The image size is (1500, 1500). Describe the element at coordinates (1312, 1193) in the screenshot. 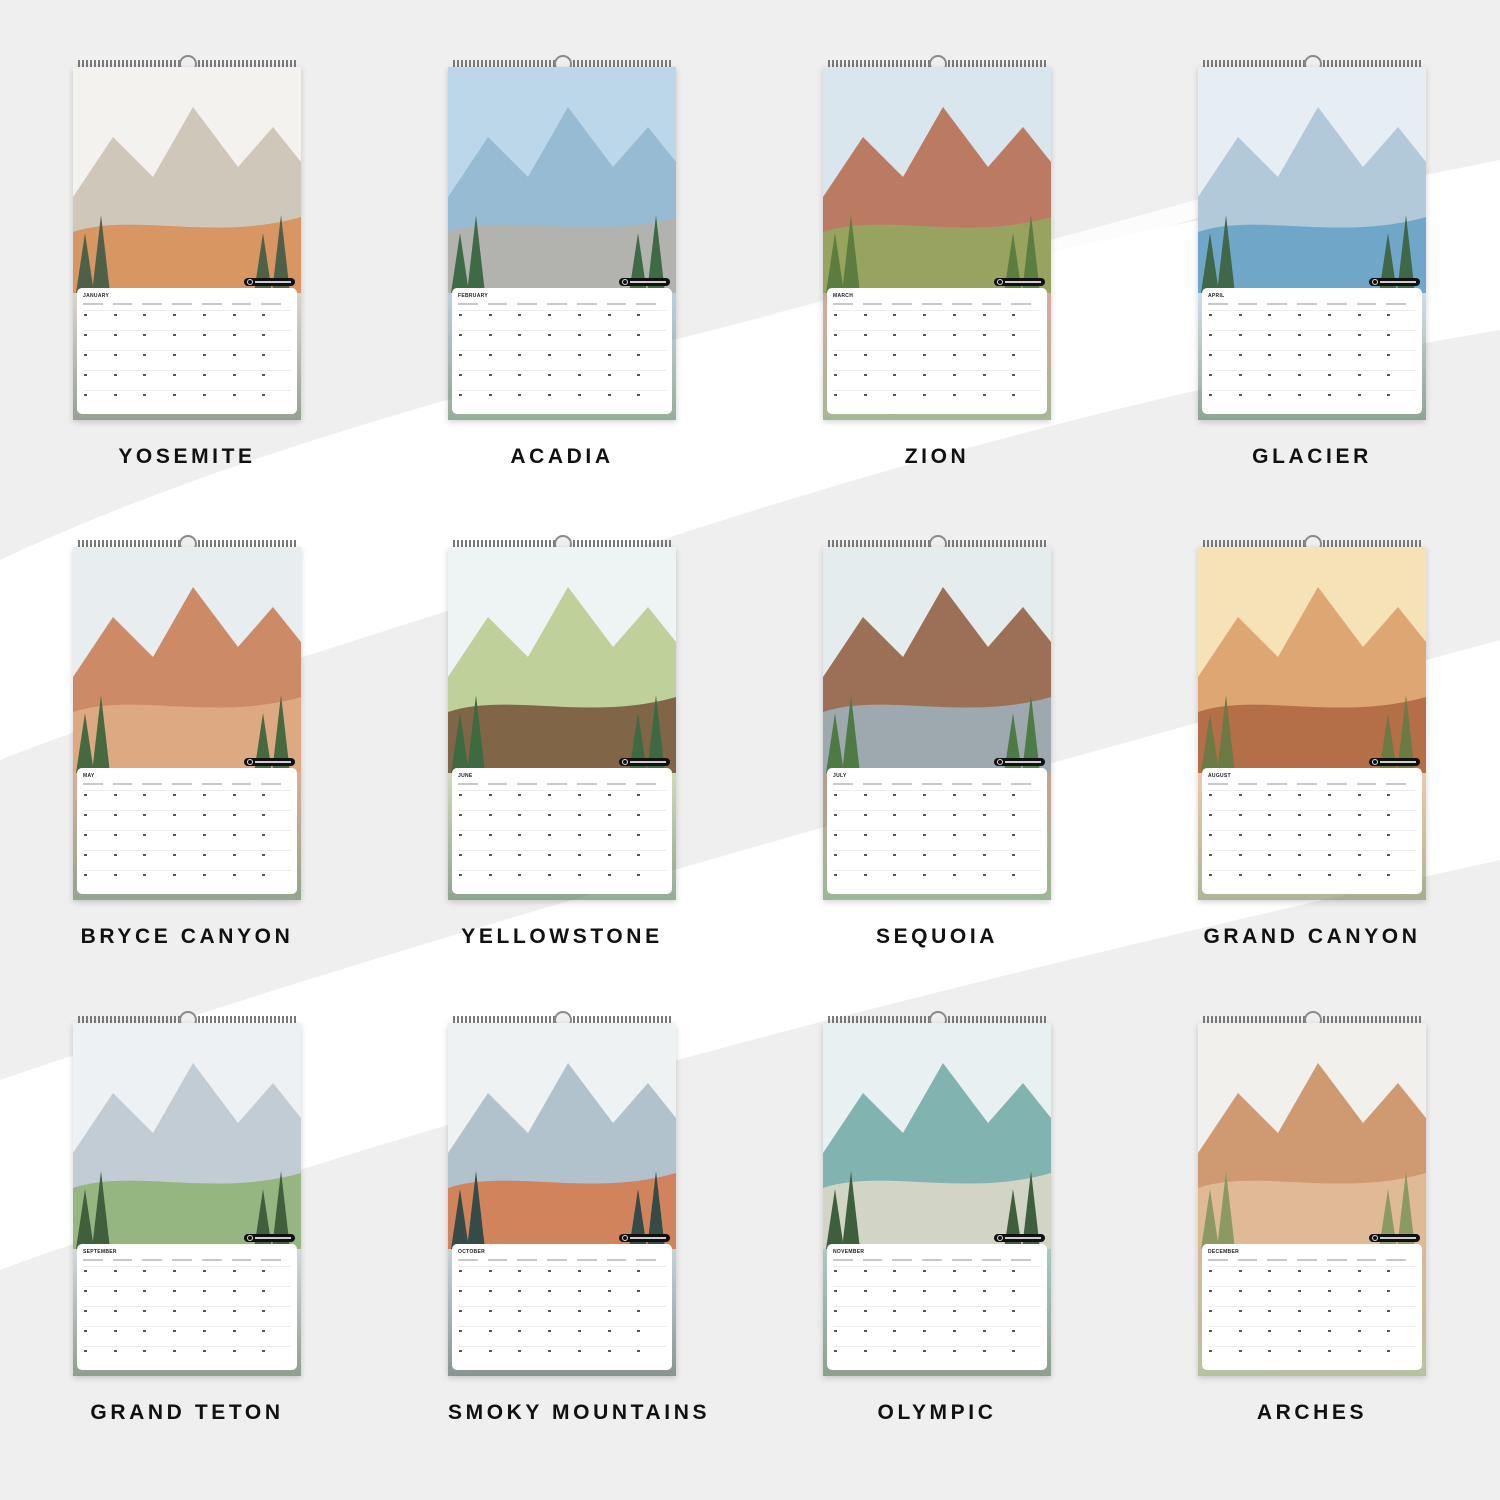

I see `wall-calendar-mockup: DECEMBER` at that location.